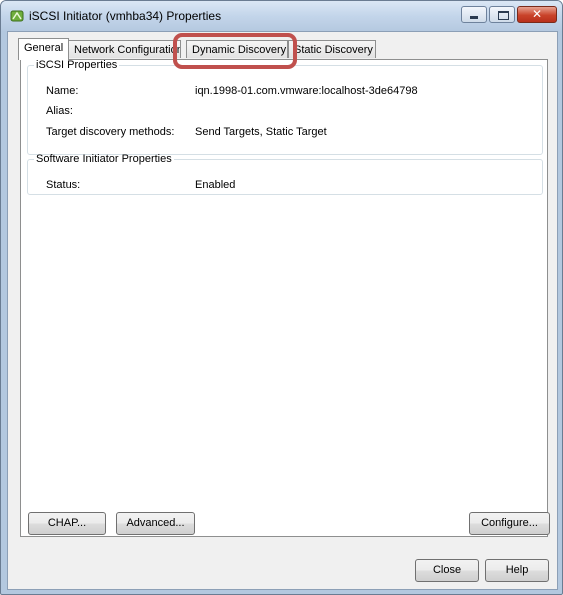  Describe the element at coordinates (77, 65) in the screenshot. I see `iscsi-properties-title: iSCSI Properties` at that location.